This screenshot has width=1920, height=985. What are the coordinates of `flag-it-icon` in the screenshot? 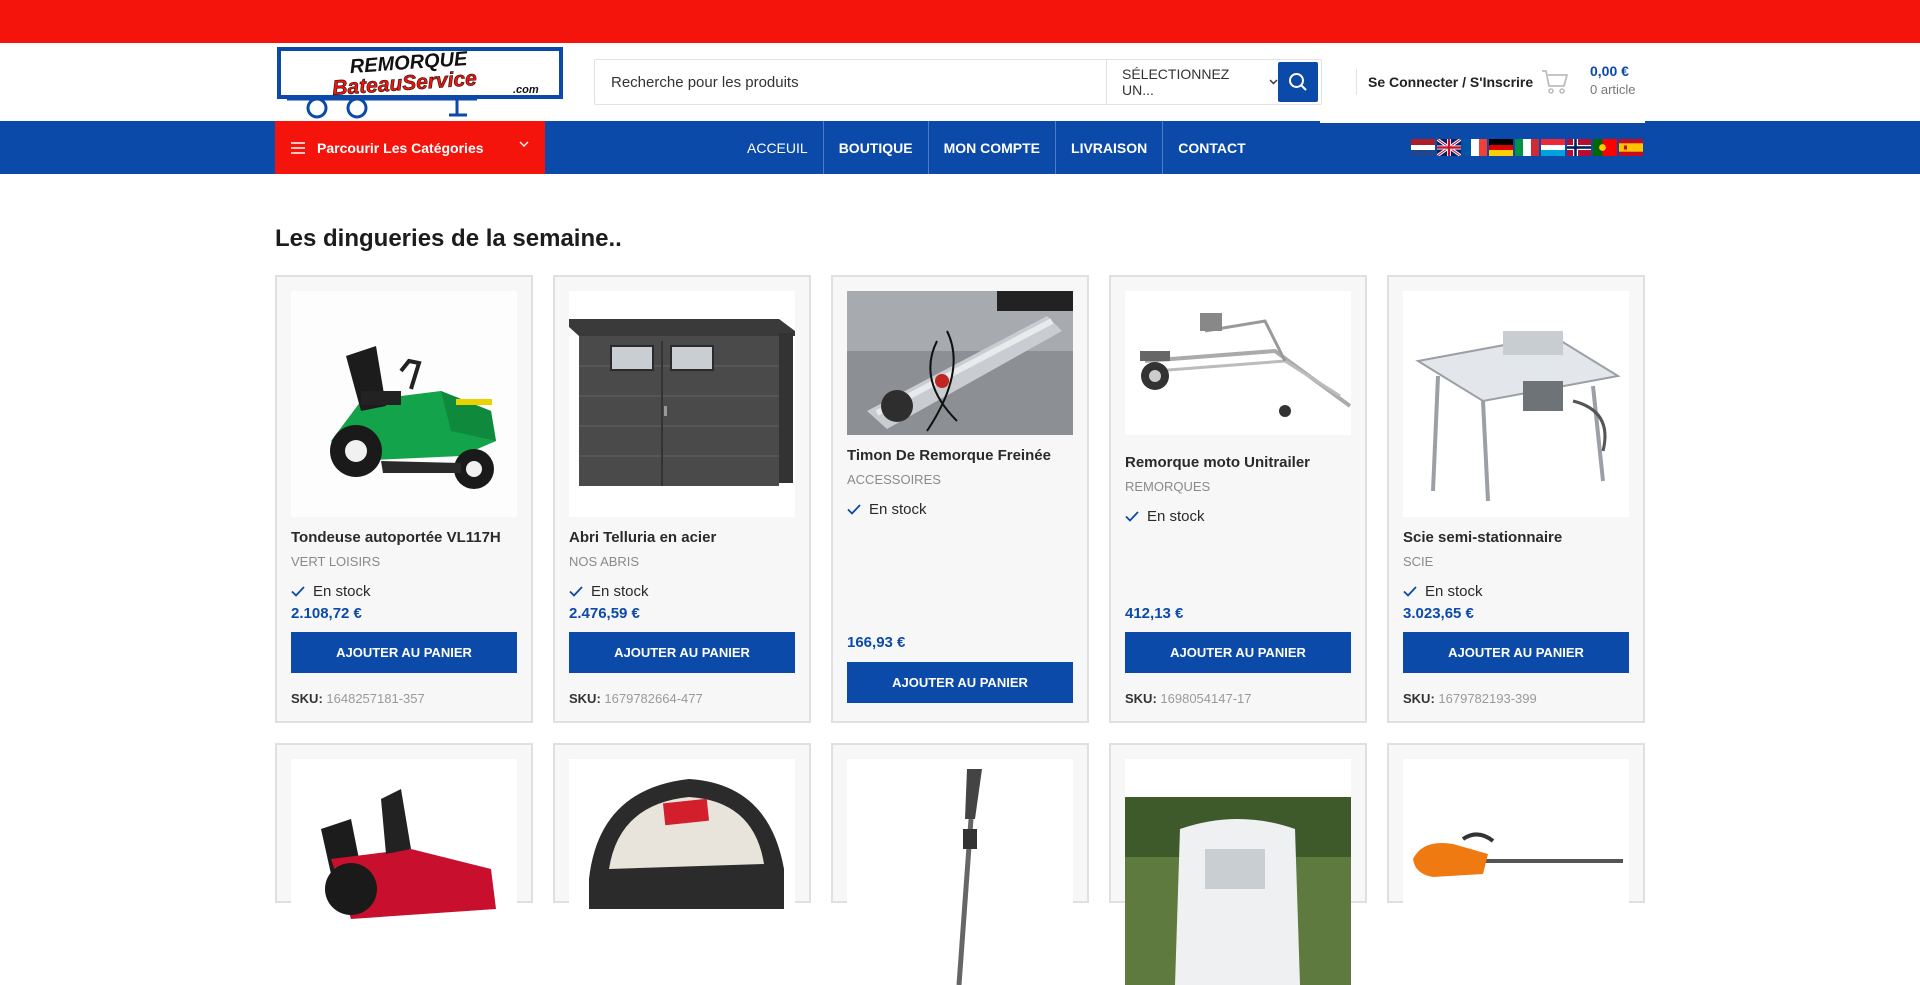 It's located at (1527, 147).